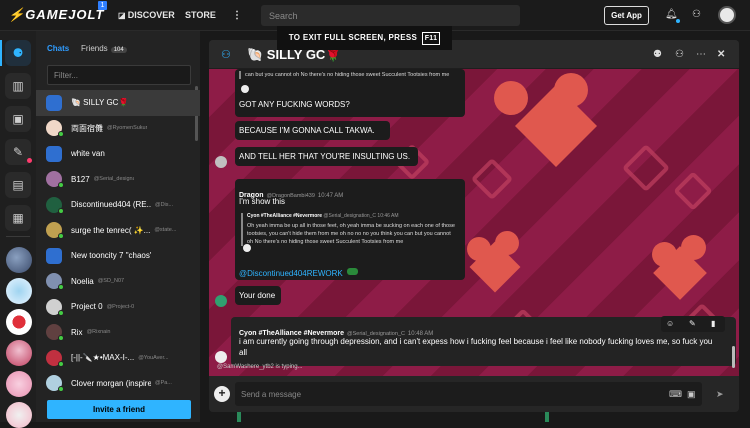 Image resolution: width=750 pixels, height=428 pixels. What do you see at coordinates (691, 394) in the screenshot?
I see `sticker-icon: ▣` at bounding box center [691, 394].